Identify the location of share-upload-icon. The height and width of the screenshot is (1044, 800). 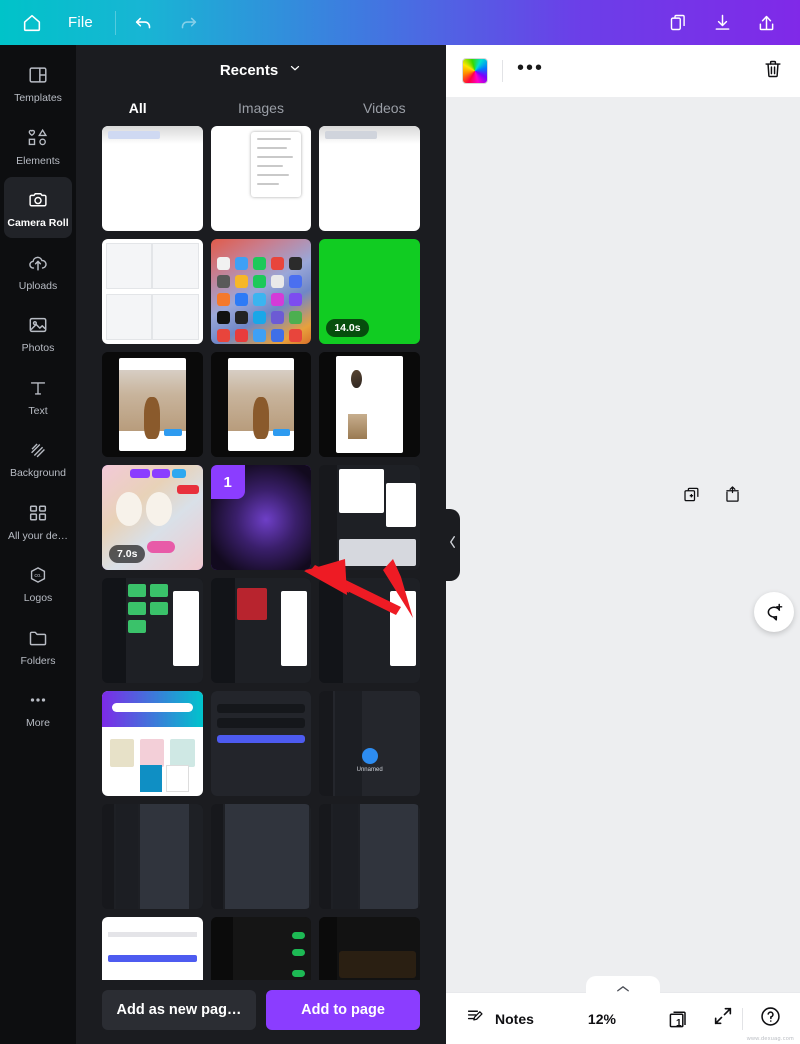
(766, 23).